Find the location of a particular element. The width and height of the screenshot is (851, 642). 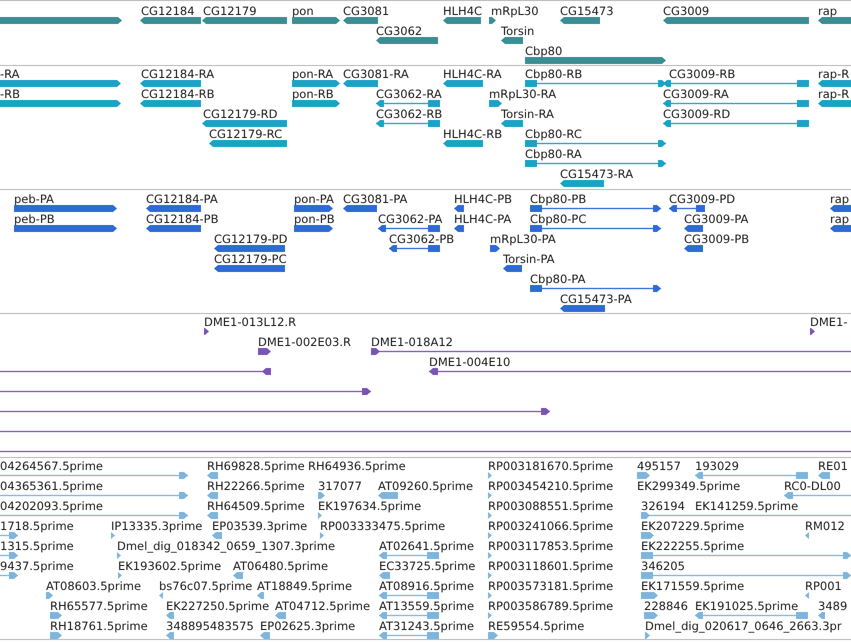

feature-label: HLH4C-PA is located at coordinates (483, 219).